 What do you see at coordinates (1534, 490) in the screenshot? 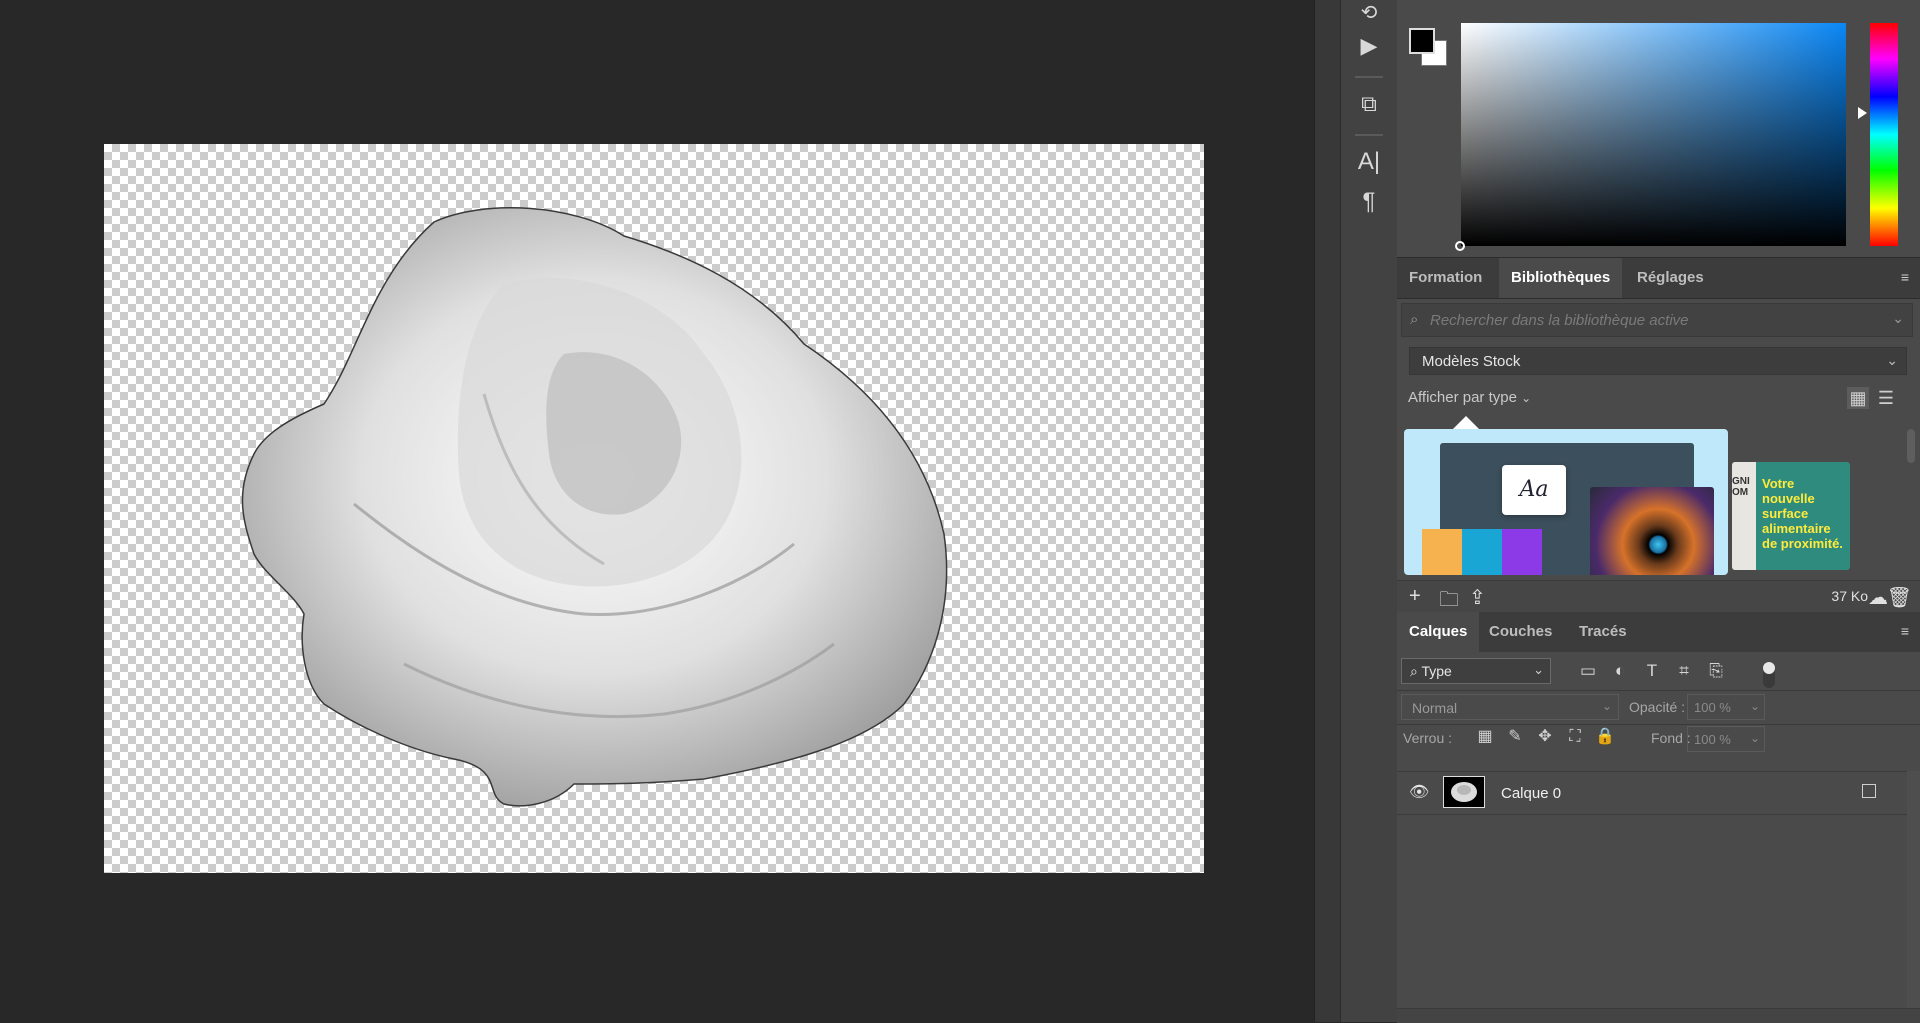
I see `font-sample: Aa` at bounding box center [1534, 490].